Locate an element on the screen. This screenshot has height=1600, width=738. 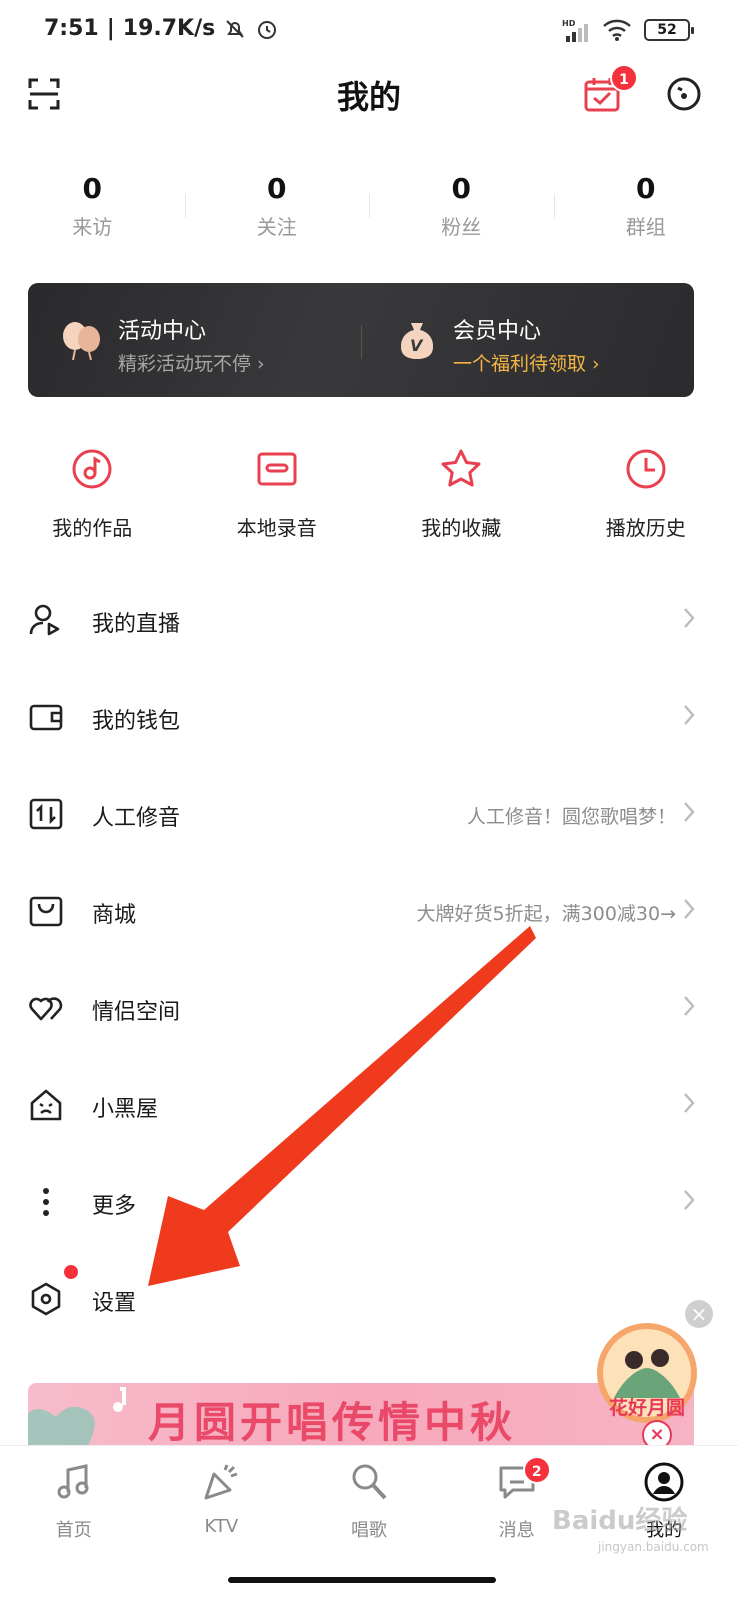
wifi-icon is located at coordinates (617, 30).